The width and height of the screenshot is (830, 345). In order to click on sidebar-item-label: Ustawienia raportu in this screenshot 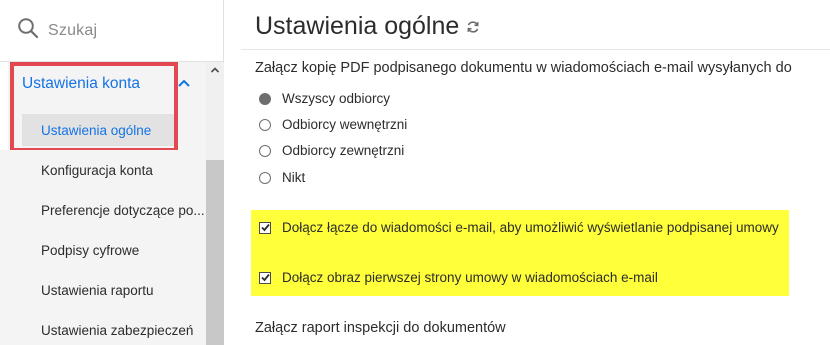, I will do `click(97, 290)`.